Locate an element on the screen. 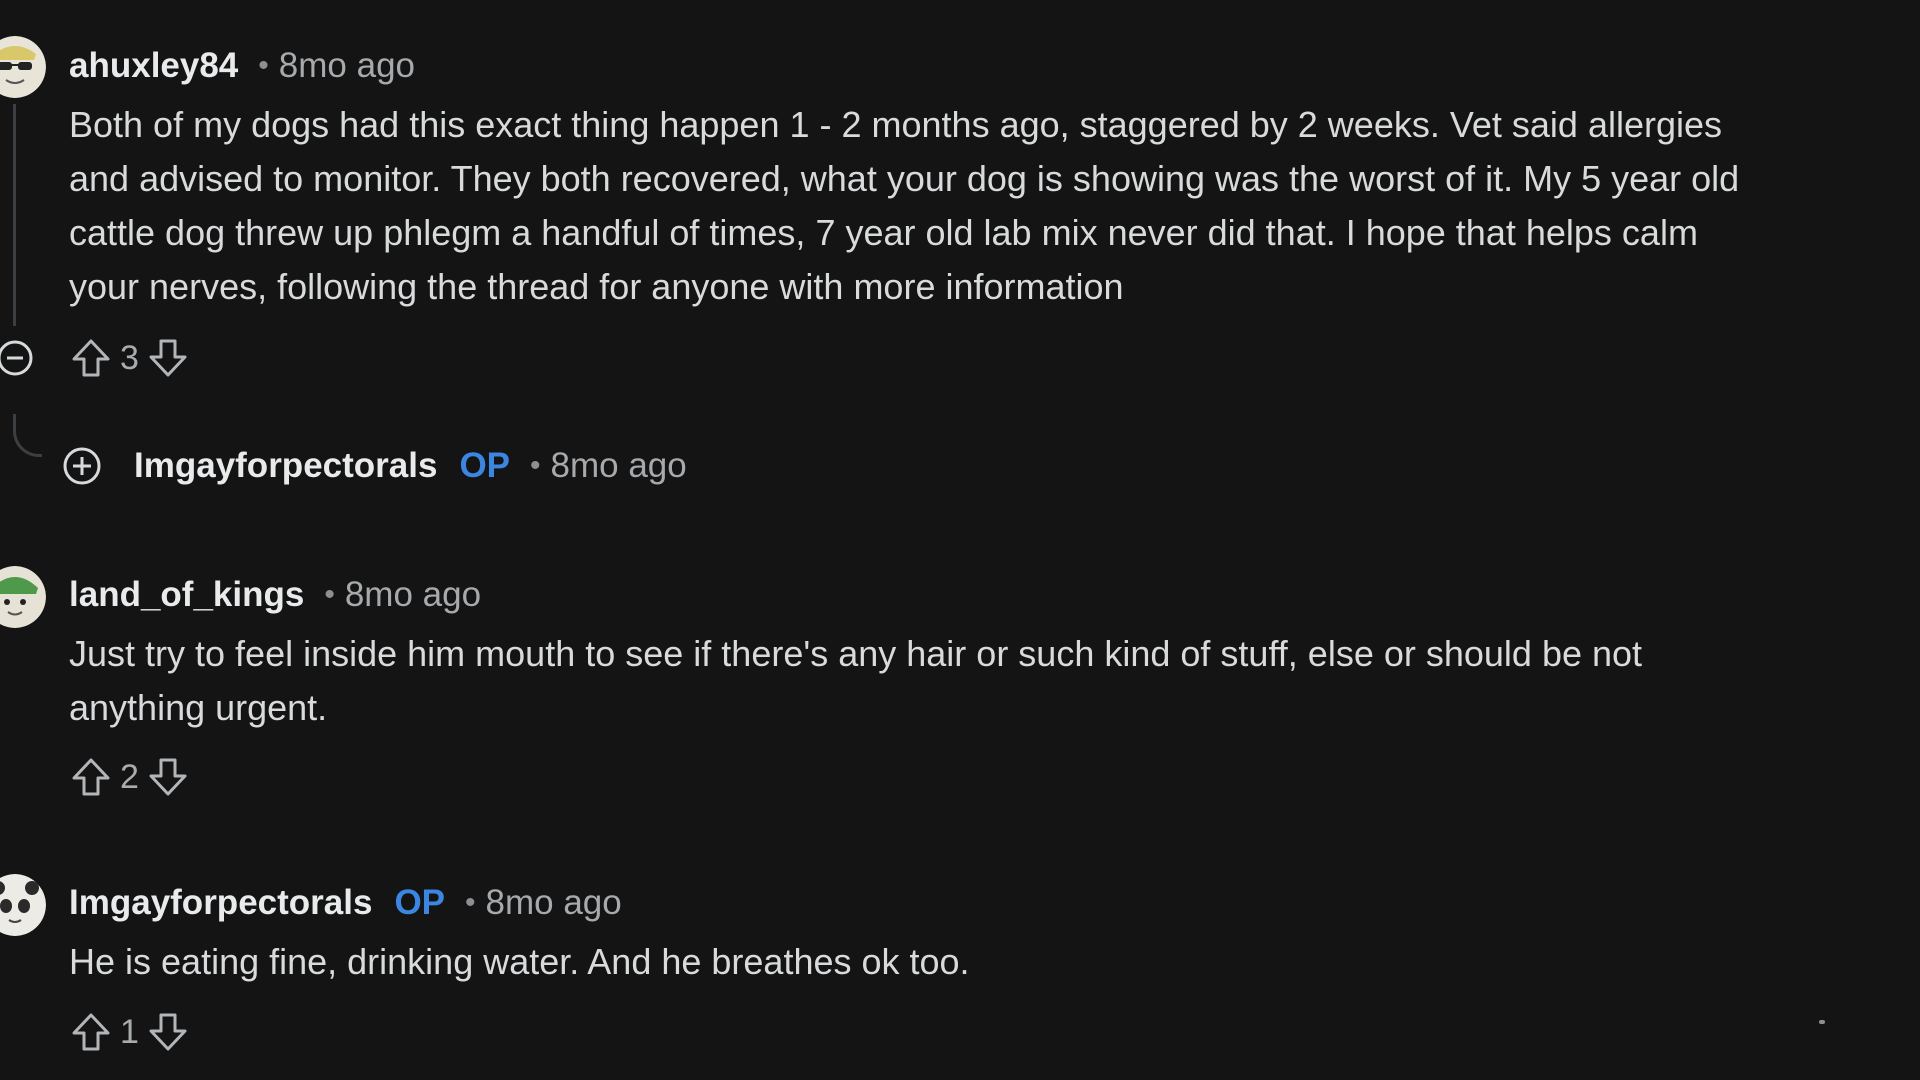 The image size is (1920, 1080). vote-score: 2 is located at coordinates (129, 776).